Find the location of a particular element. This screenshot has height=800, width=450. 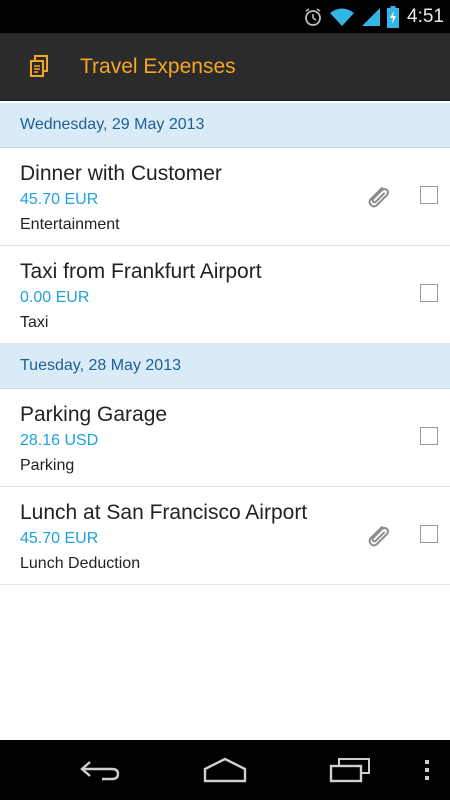

expense-title: Lunch at San Francisco Airport is located at coordinates (164, 512).